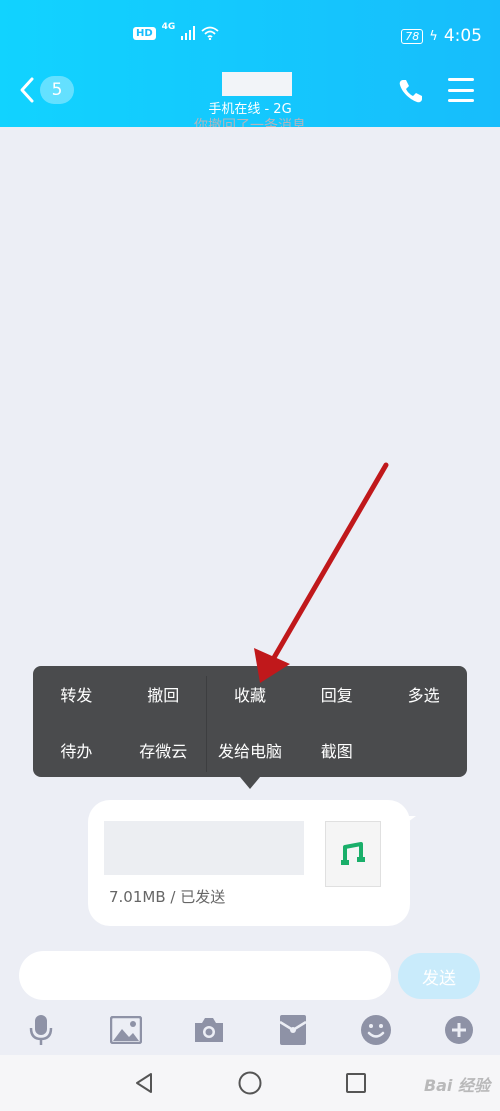 This screenshot has height=1111, width=500. I want to click on nav-back-button, so click(144, 1083).